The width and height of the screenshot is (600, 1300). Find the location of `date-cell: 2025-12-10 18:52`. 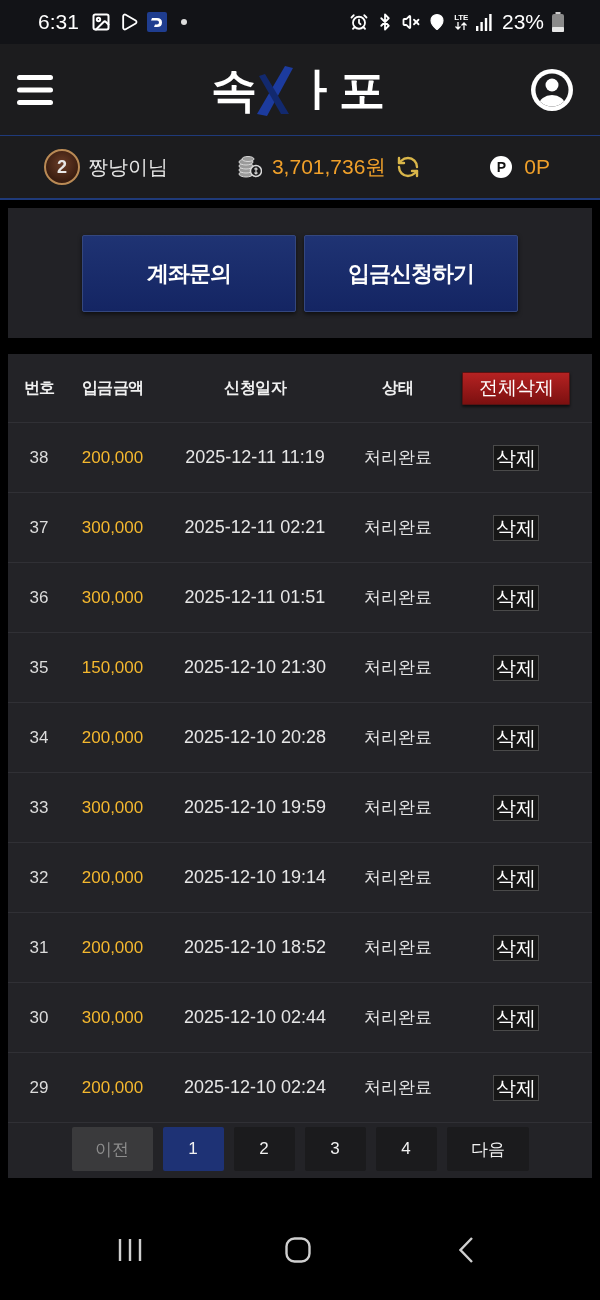

date-cell: 2025-12-10 18:52 is located at coordinates (255, 947).